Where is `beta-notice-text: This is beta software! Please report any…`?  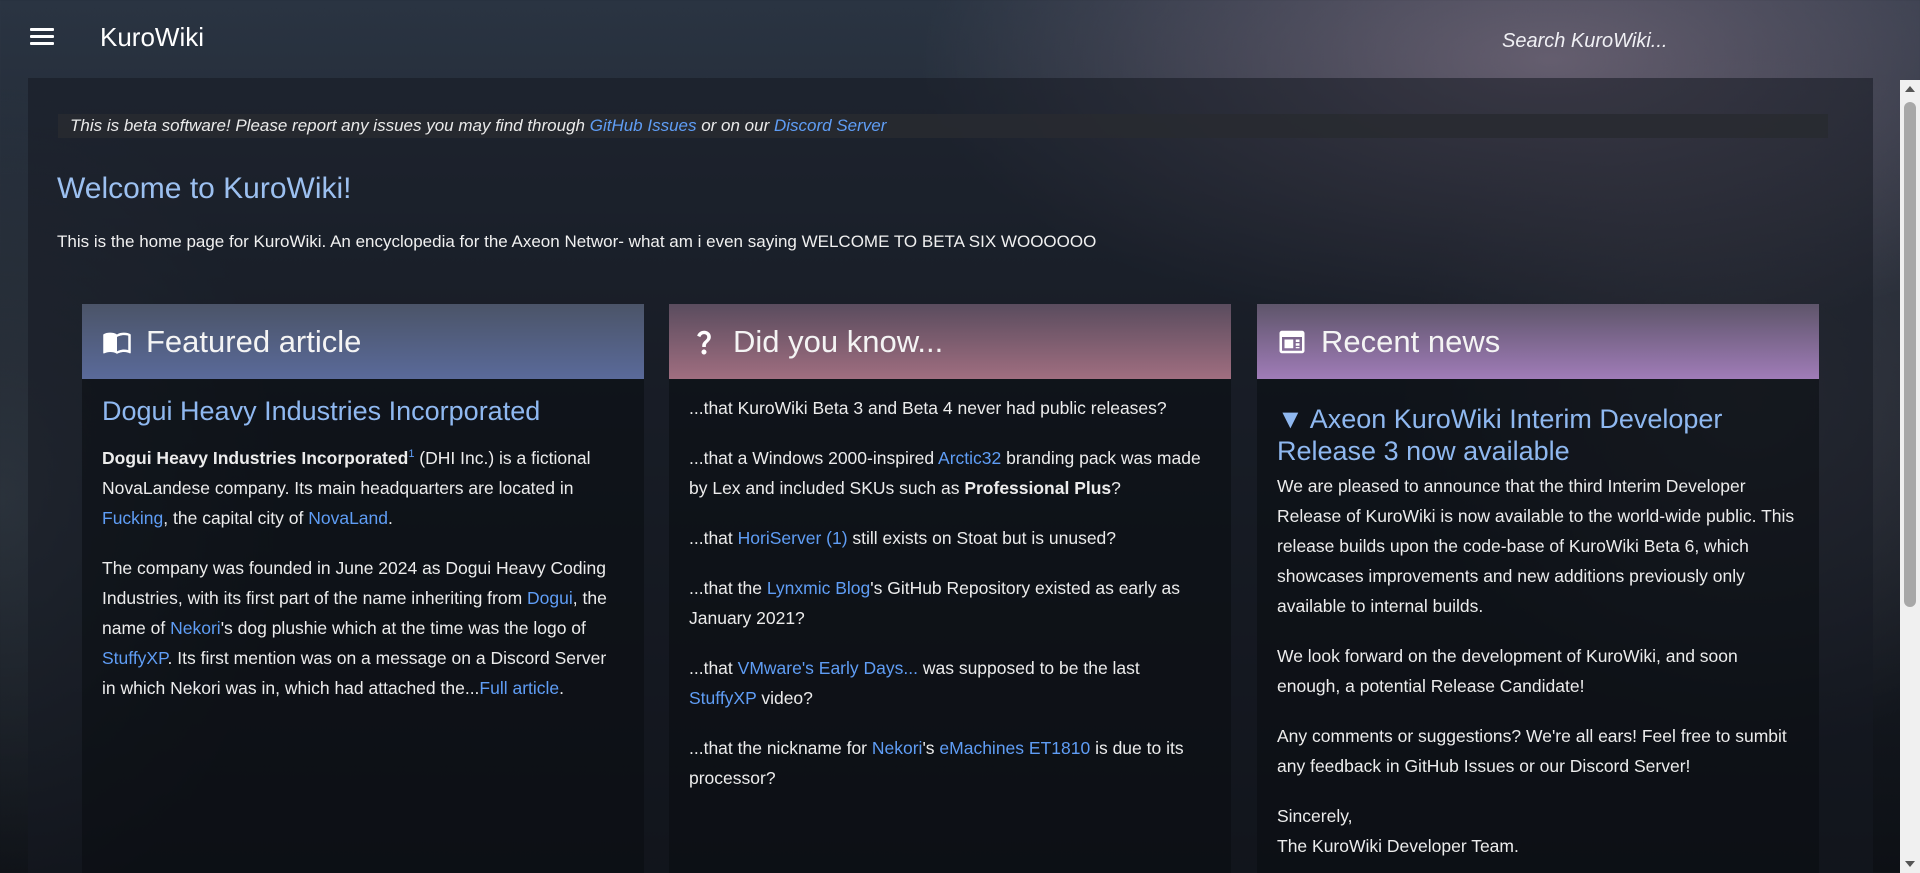 beta-notice-text: This is beta software! Please report any… is located at coordinates (330, 125).